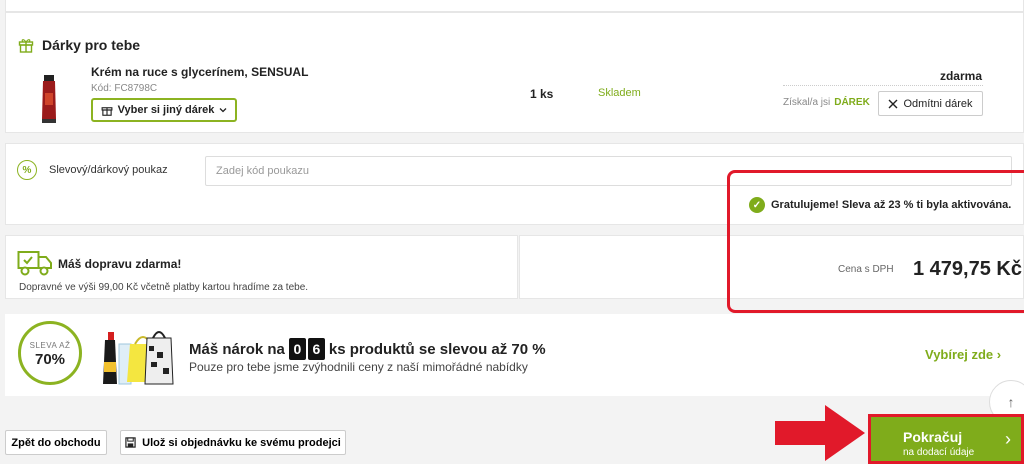 The width and height of the screenshot is (1024, 464). What do you see at coordinates (933, 437) in the screenshot?
I see `continue-label: Pokračuj` at bounding box center [933, 437].